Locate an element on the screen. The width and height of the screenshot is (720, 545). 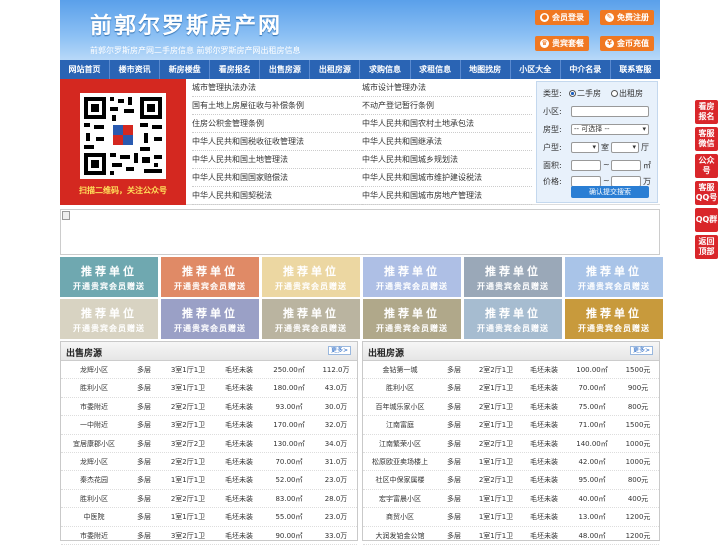
law-link: 中华人民共和国继承法 is located at coordinates (447, 142).